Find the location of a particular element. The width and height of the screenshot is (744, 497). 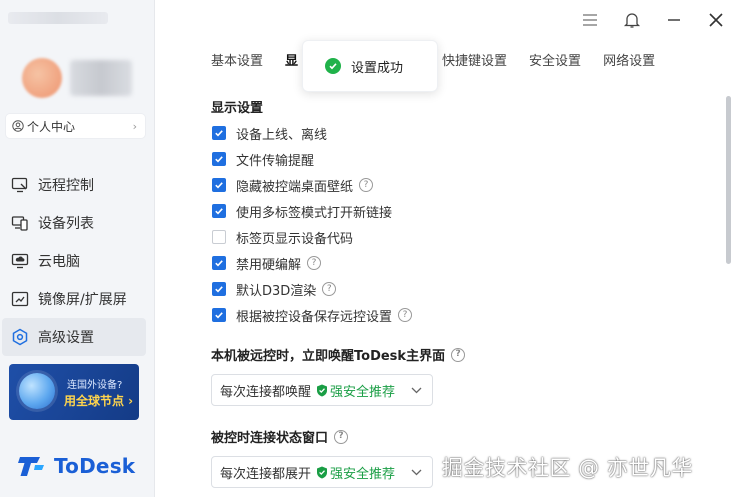

advanced-settings-icon is located at coordinates (20, 337).